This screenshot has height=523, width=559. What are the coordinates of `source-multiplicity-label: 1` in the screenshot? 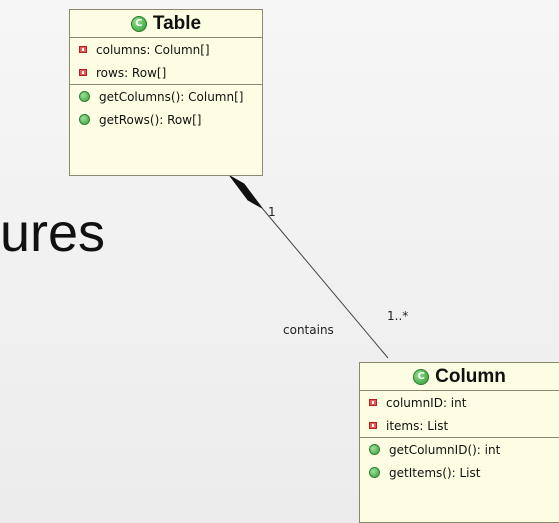 It's located at (272, 212).